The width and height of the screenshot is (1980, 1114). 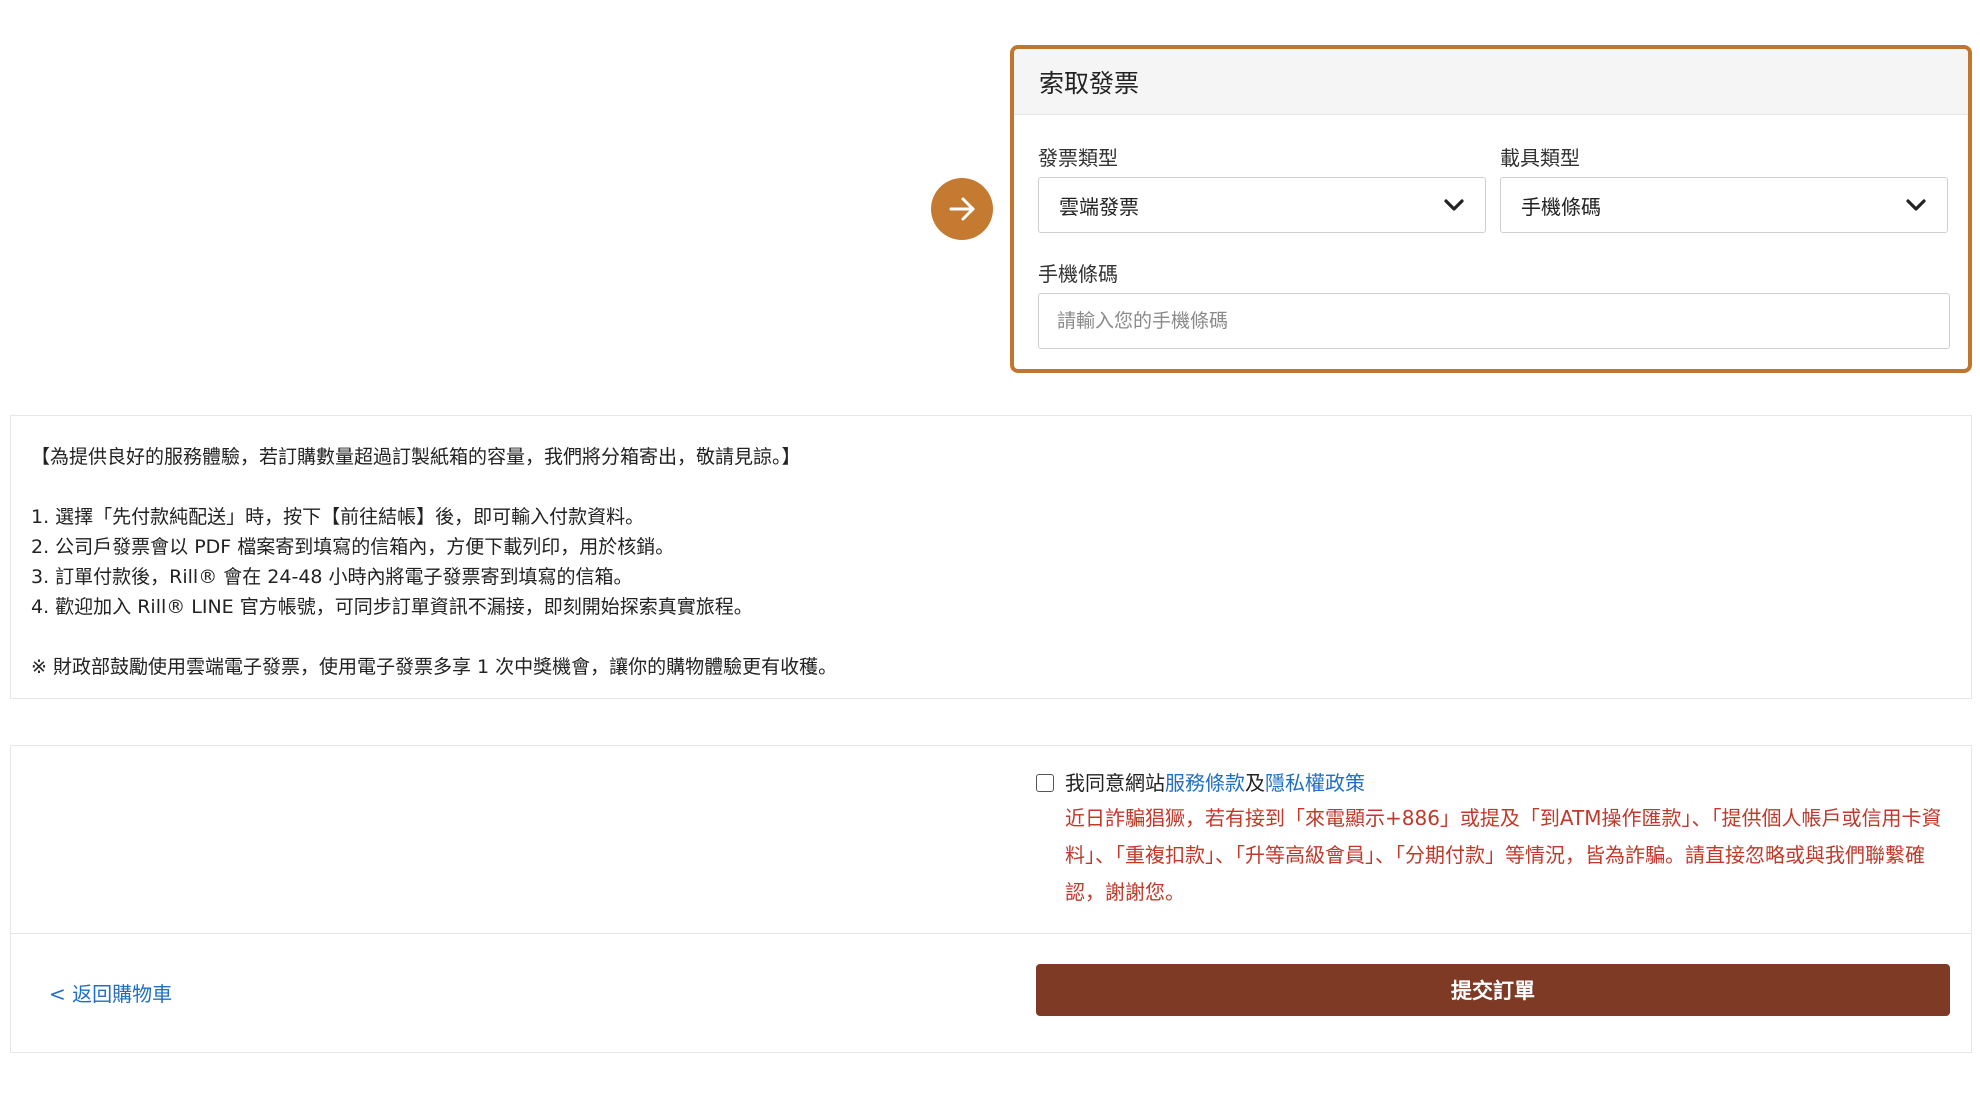 What do you see at coordinates (1078, 158) in the screenshot?
I see `invoice-type-label: 發票類型` at bounding box center [1078, 158].